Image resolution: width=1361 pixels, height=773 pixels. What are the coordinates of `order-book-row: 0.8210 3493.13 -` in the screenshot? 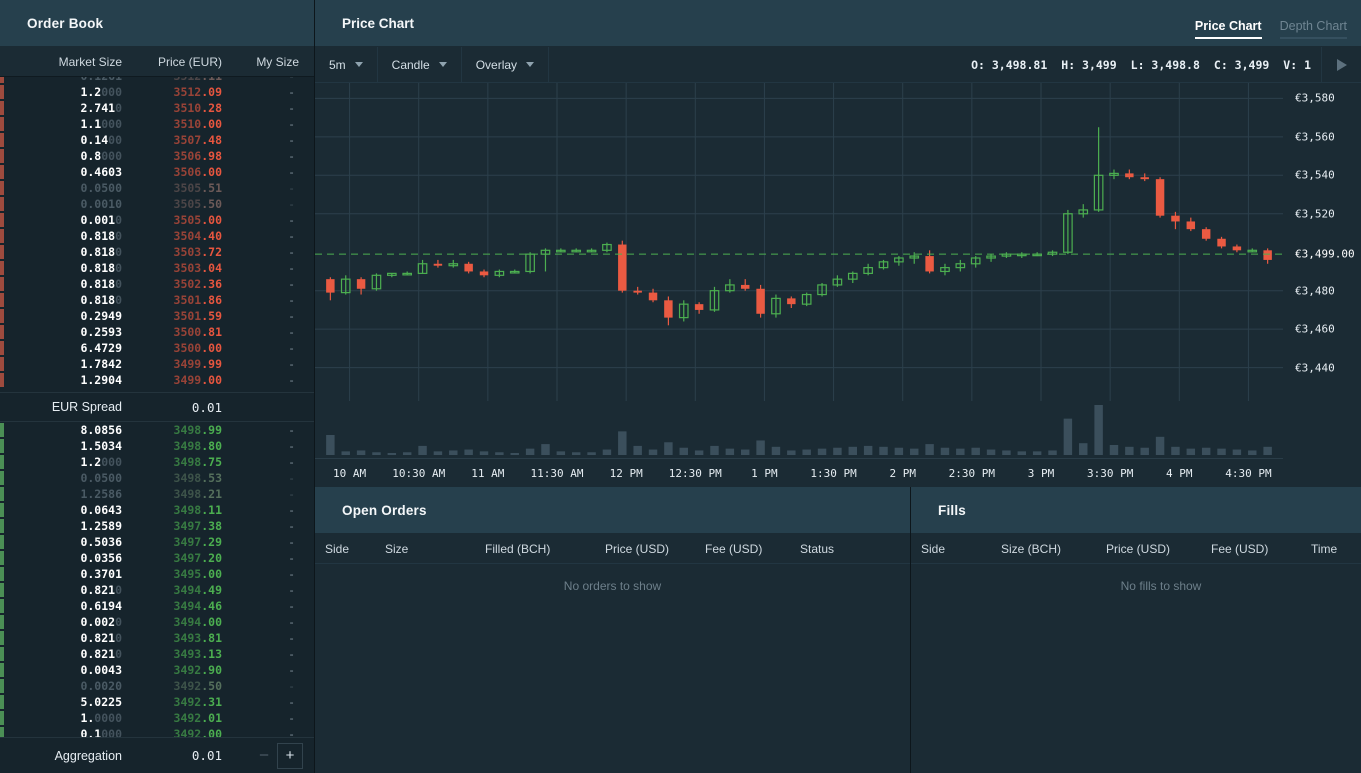 It's located at (157, 654).